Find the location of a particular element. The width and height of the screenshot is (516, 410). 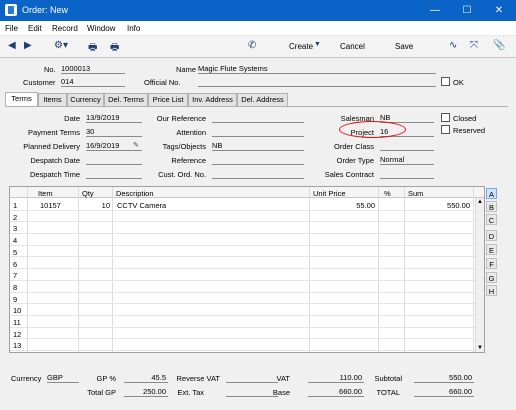

currency-field: GBP is located at coordinates (63, 378).